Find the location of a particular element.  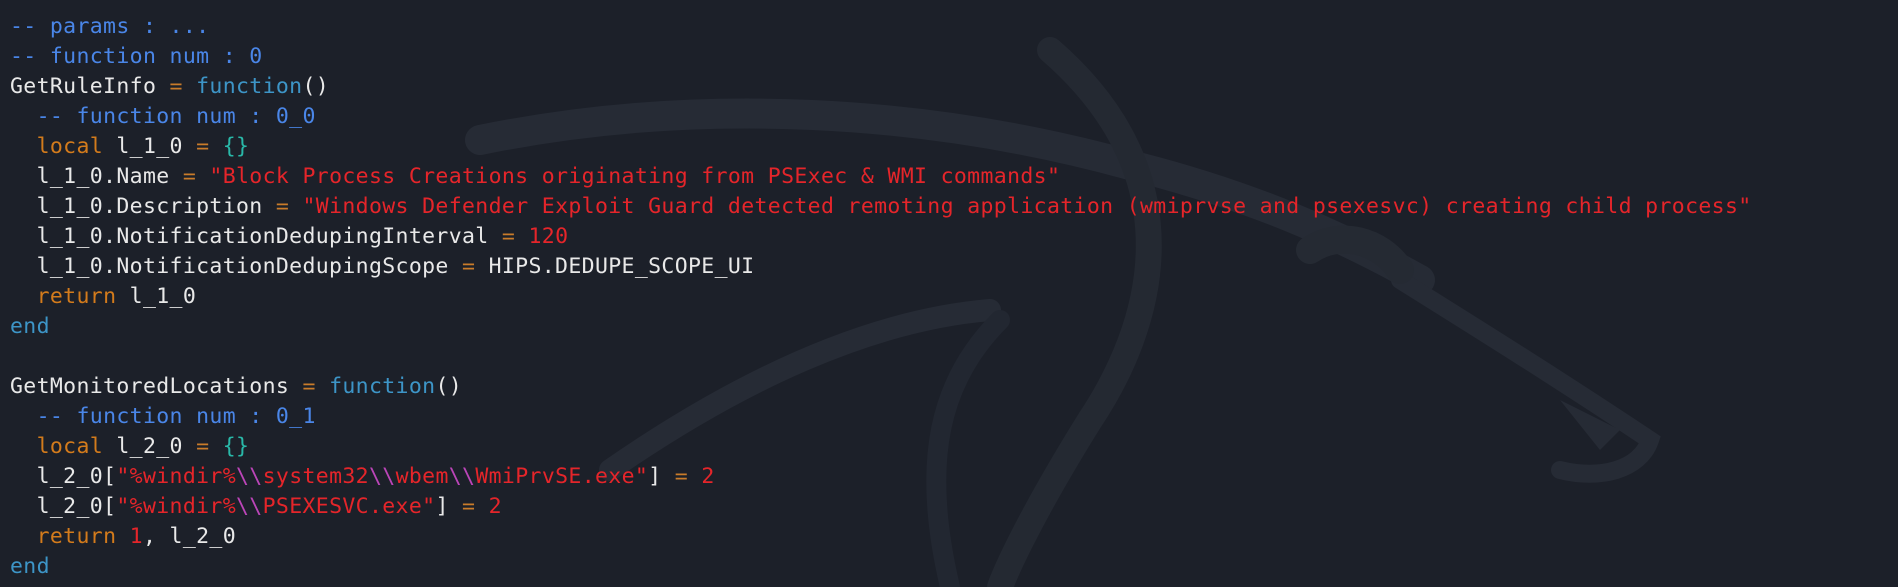

string-literal: WmiPrvSE.exe" is located at coordinates (562, 476).